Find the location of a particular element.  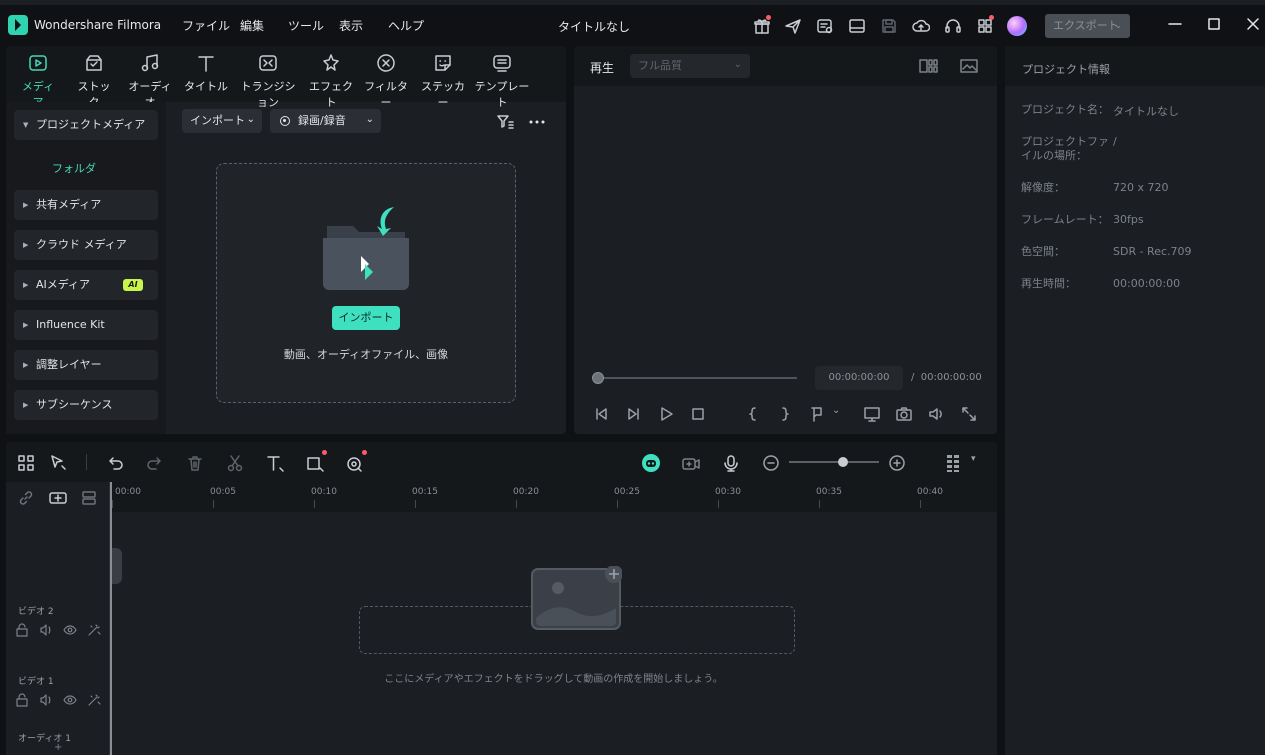

menu-edit: 編集 is located at coordinates (252, 25).